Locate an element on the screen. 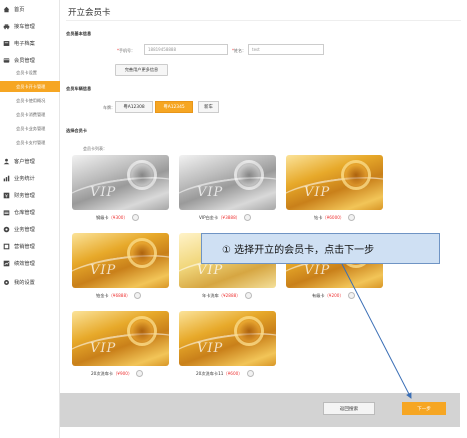 The width and height of the screenshot is (467, 438). card-price: ¥300 is located at coordinates (118, 217).